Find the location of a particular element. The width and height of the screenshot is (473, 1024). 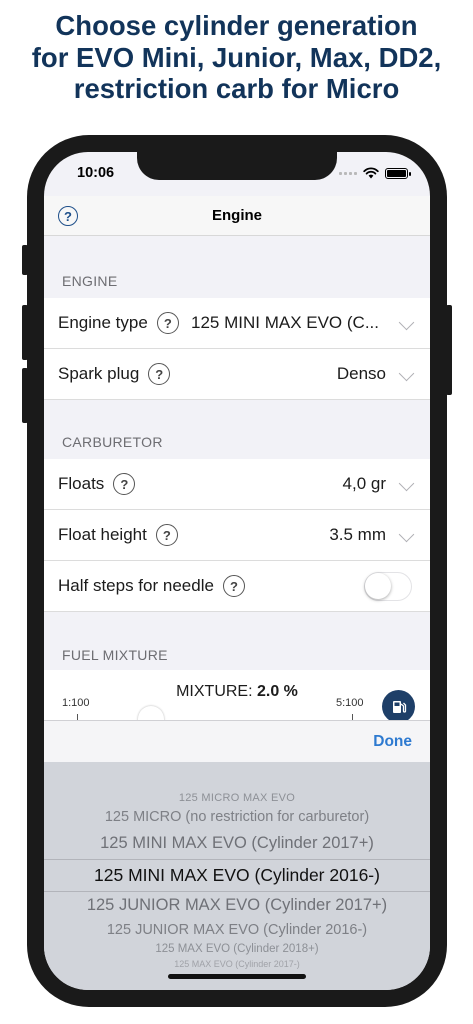

picker-toolbar: Done is located at coordinates (237, 741).